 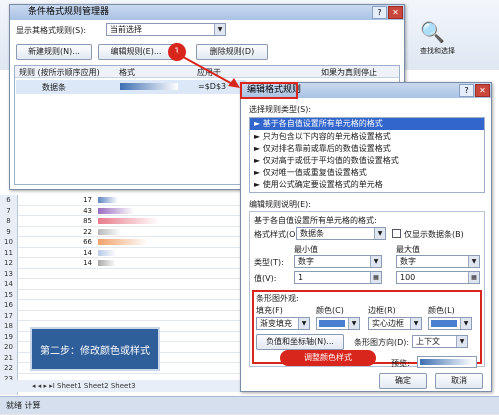 I want to click on min-value-input: 1 ▦, so click(x=338, y=277).